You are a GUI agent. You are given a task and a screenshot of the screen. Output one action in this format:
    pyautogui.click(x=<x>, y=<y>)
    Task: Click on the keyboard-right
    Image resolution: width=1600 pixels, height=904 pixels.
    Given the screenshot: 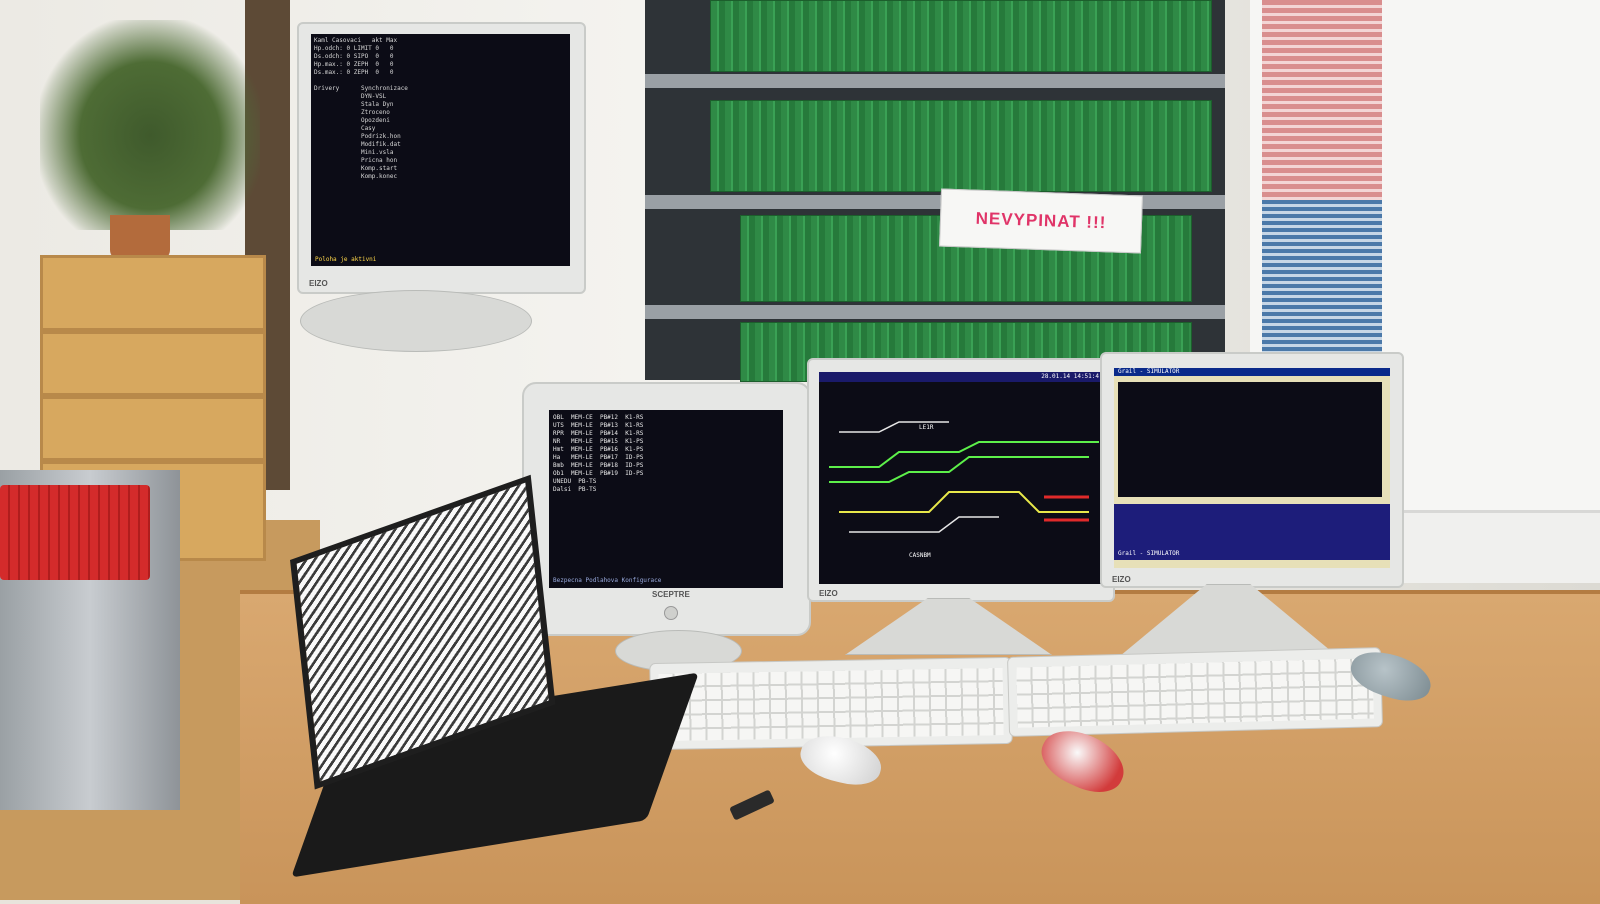 What is the action you would take?
    pyautogui.click(x=1195, y=692)
    